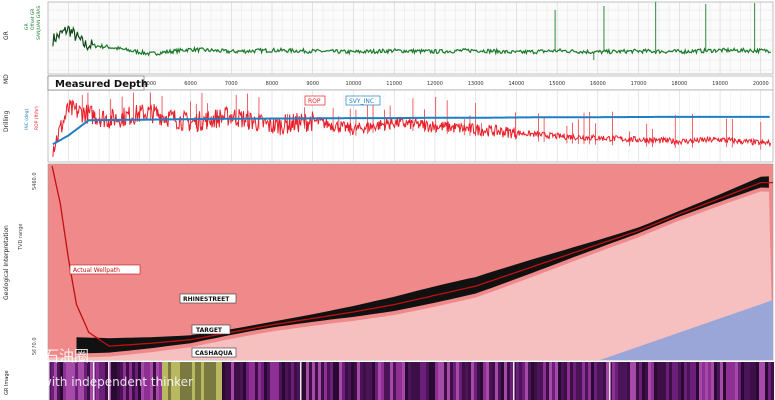 The image size is (775, 400). I want to click on geo-bottom-value: 5670.0, so click(35, 347).